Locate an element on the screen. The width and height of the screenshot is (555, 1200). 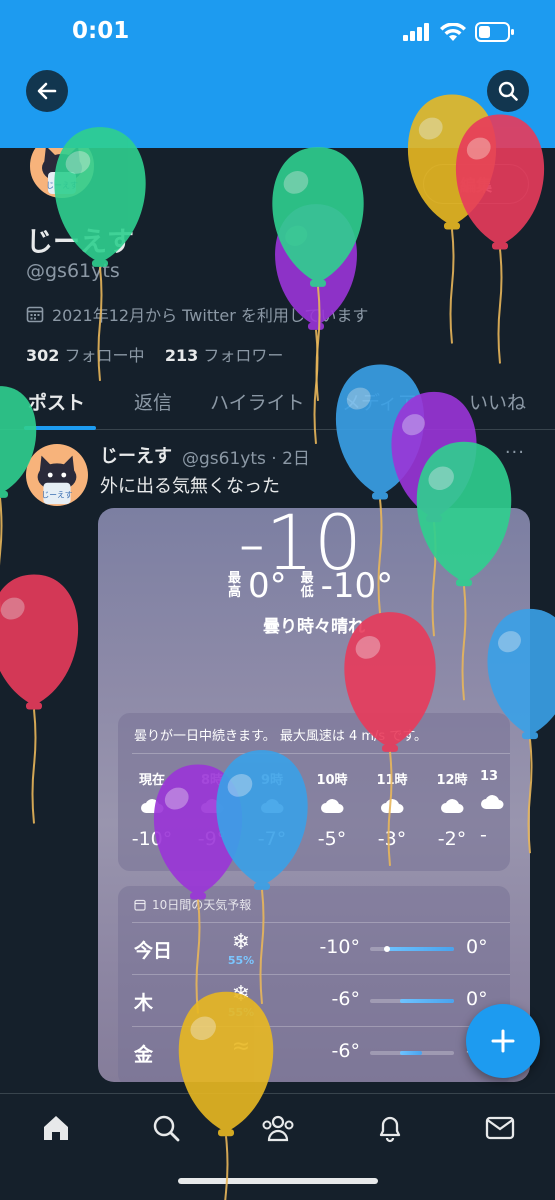
low-label: 最低 is located at coordinates (307, 585).